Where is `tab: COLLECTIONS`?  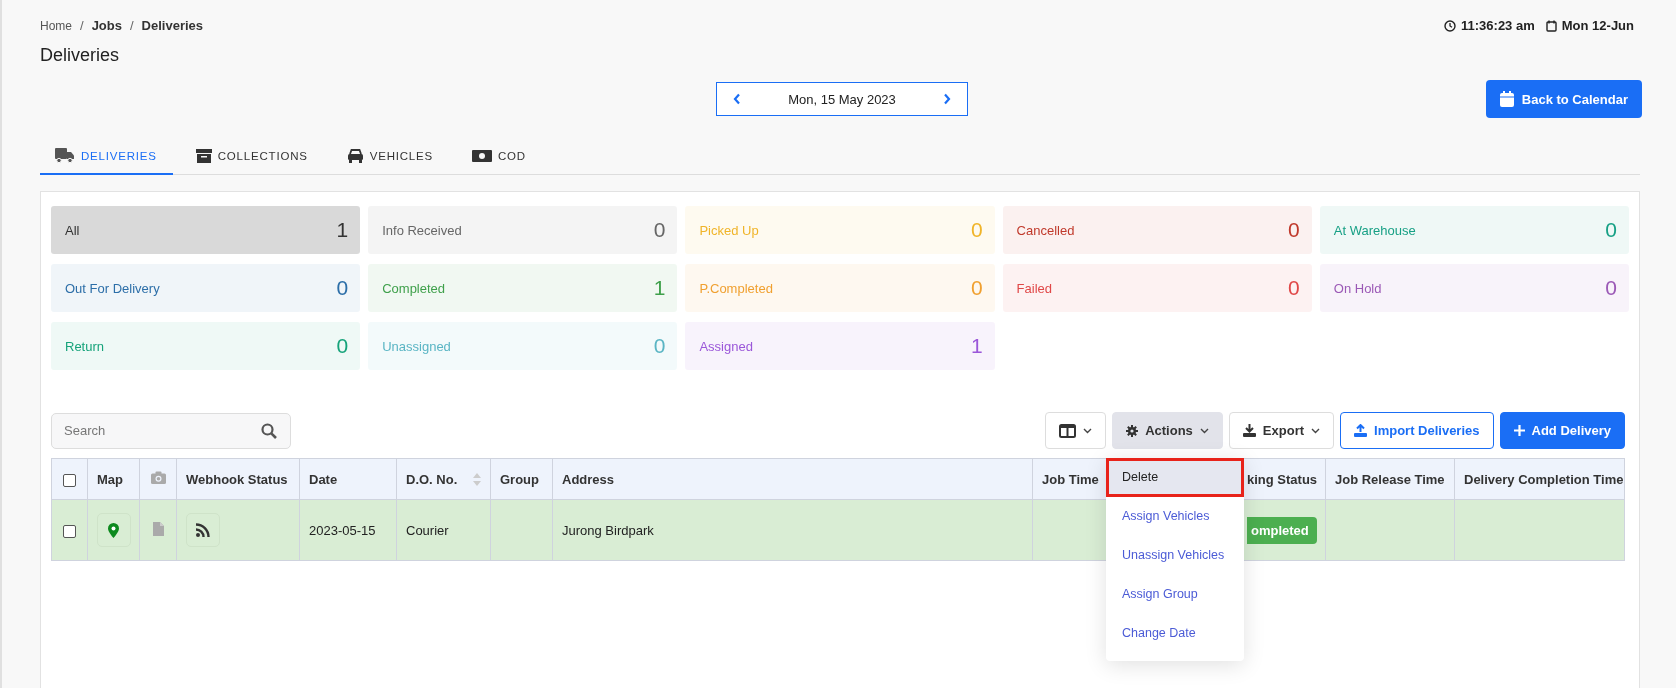
tab: COLLECTIONS is located at coordinates (252, 157).